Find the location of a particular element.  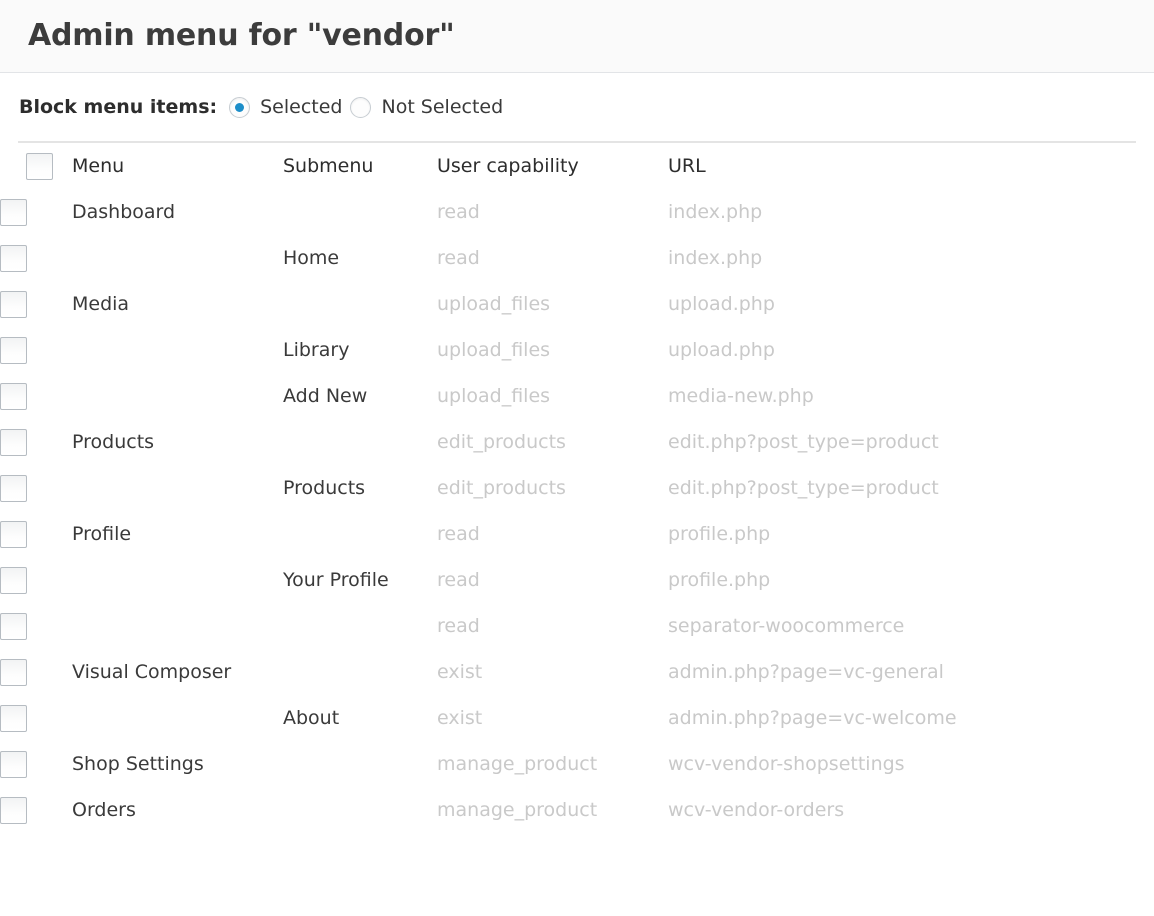

table-header: Menu Submenu User capability URL is located at coordinates (577, 166).